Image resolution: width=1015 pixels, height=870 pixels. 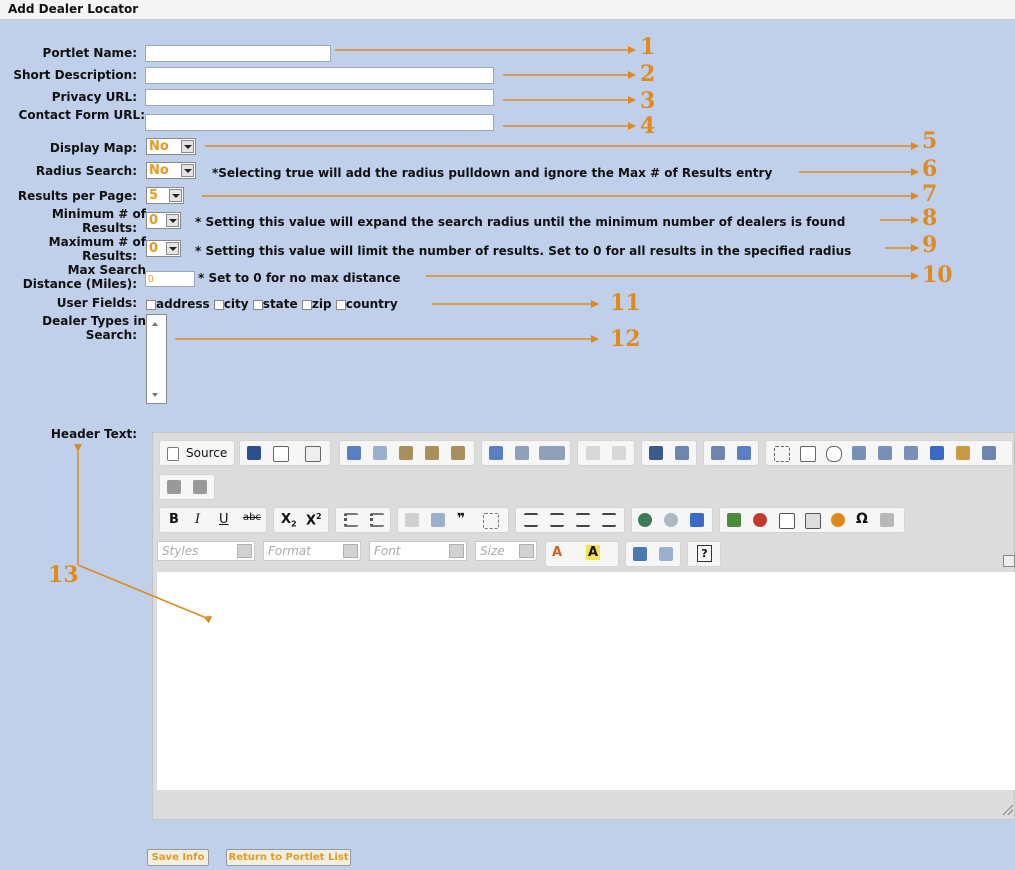 I want to click on callout-9: 9, so click(x=930, y=245).